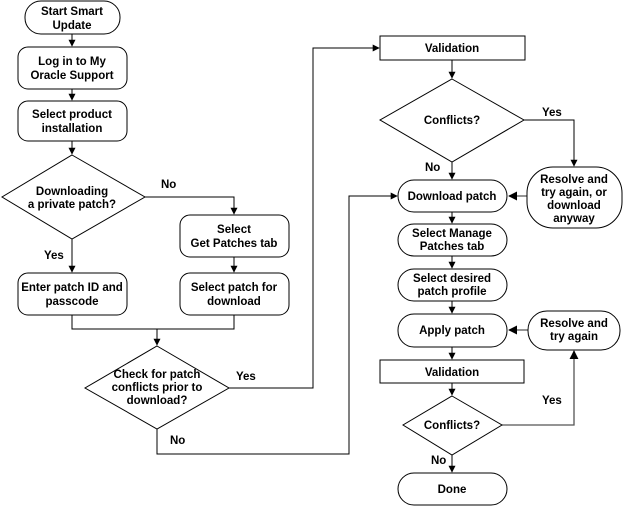 This screenshot has height=507, width=623. Describe the element at coordinates (71, 76) in the screenshot. I see `node-text: Oracle Support` at that location.